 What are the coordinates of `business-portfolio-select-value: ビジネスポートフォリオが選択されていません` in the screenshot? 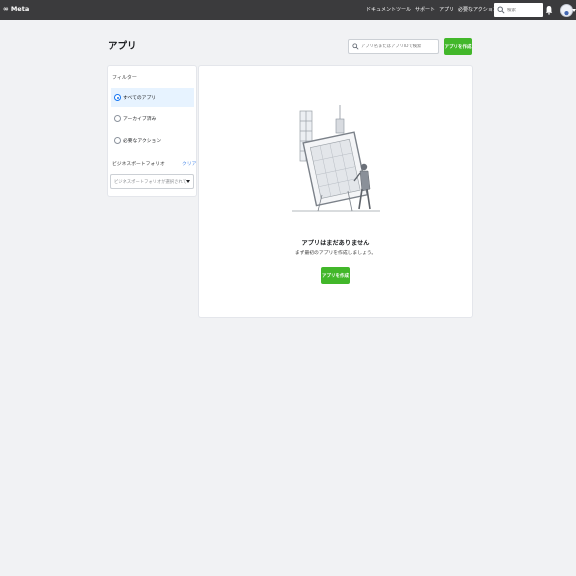 It's located at (150, 182).